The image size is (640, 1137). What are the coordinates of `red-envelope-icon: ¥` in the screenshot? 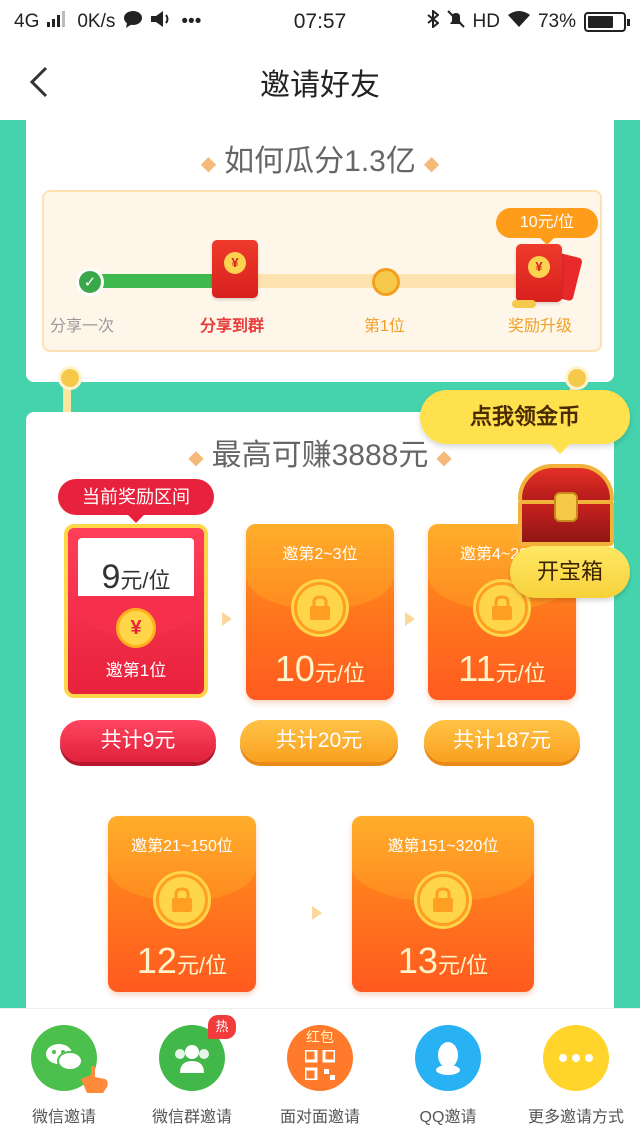 It's located at (235, 269).